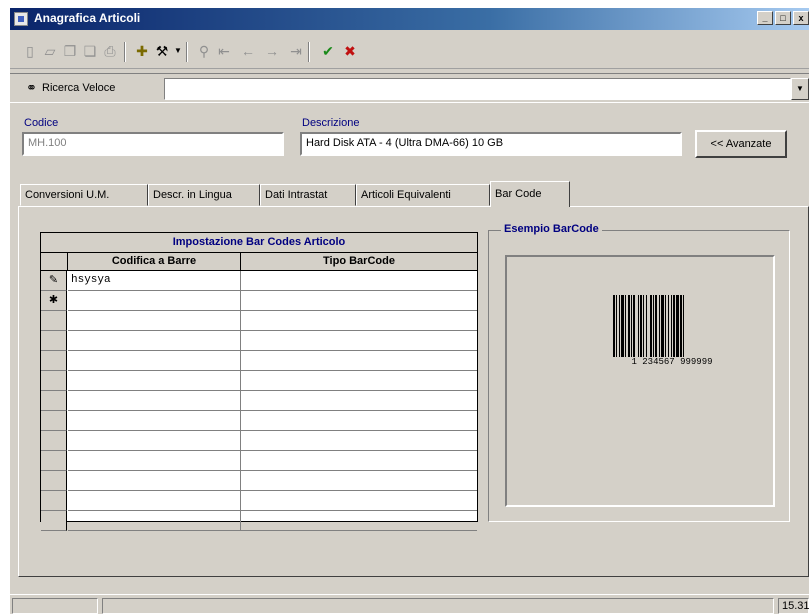 This screenshot has width=809, height=614. Describe the element at coordinates (50, 51) in the screenshot. I see `open-icon: ▱` at that location.